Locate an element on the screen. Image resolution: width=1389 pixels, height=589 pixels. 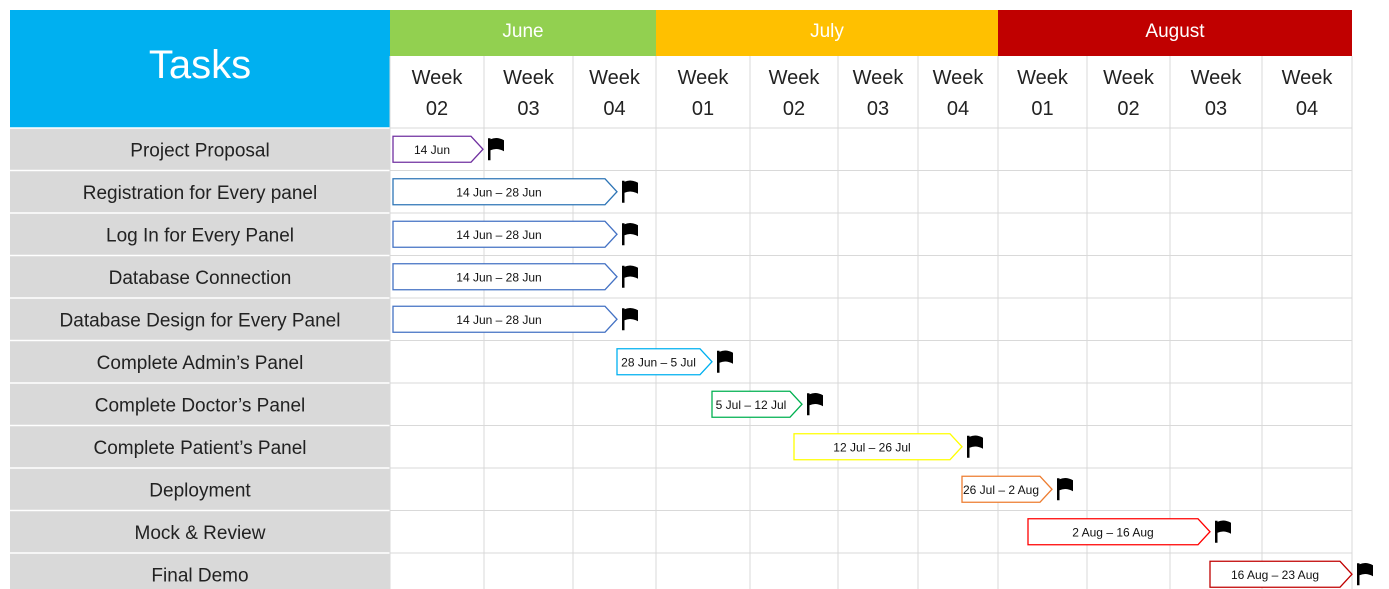
task-bar-label: 12 Jul – 26 Jul is located at coordinates (871, 447).